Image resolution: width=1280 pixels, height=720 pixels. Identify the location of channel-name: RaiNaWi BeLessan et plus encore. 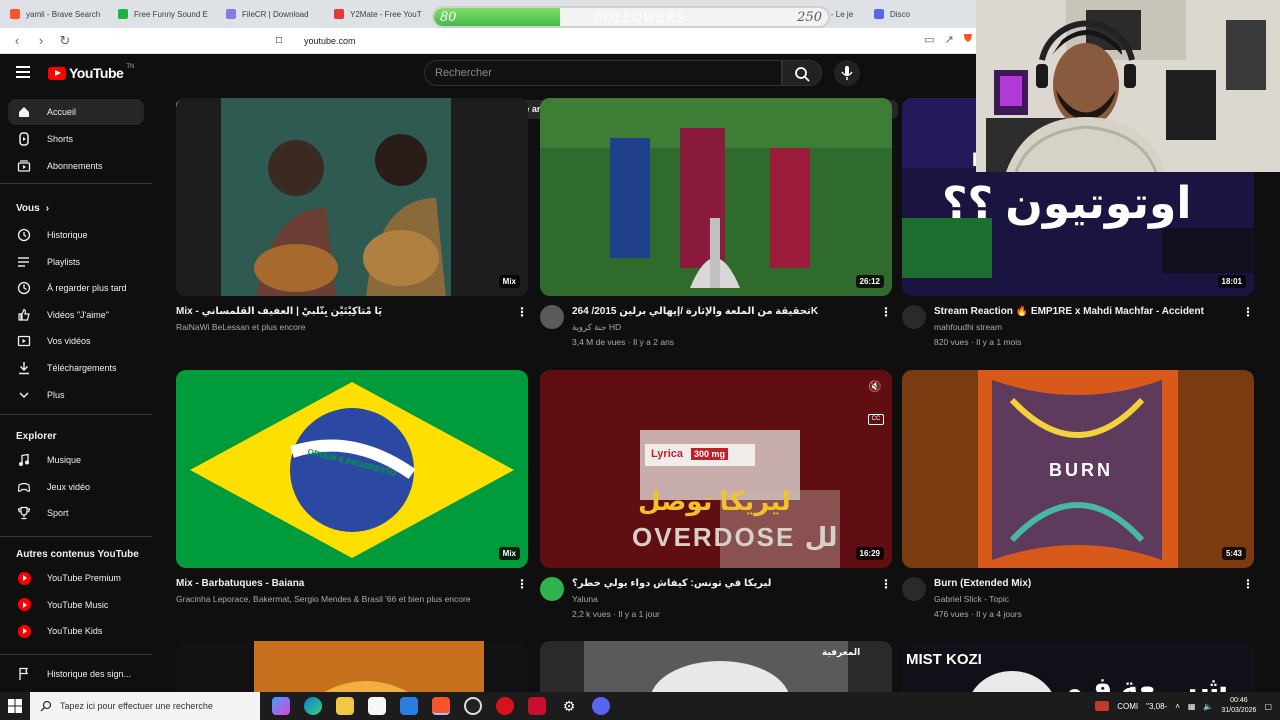
(336, 327).